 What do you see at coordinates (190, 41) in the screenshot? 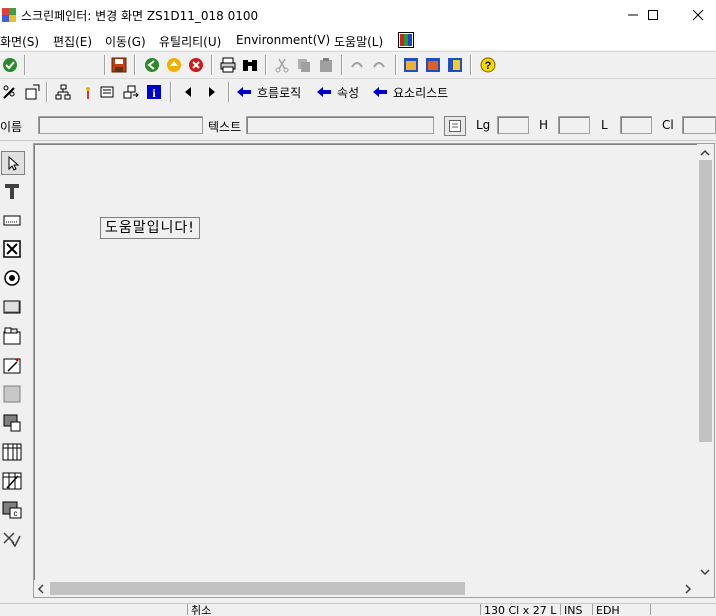
I see `menu-utilities: 유틸리티(U)` at bounding box center [190, 41].